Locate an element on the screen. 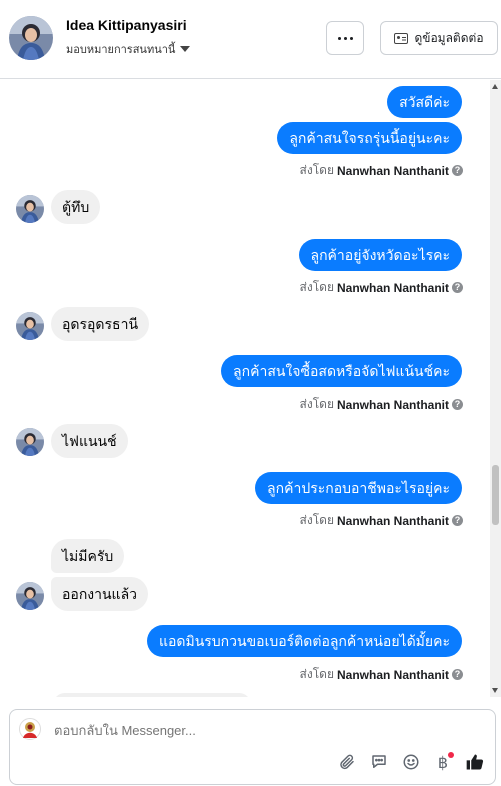 This screenshot has width=501, height=786. view-contact-label: ดูข้อมูลติดต่อ is located at coordinates (449, 37).